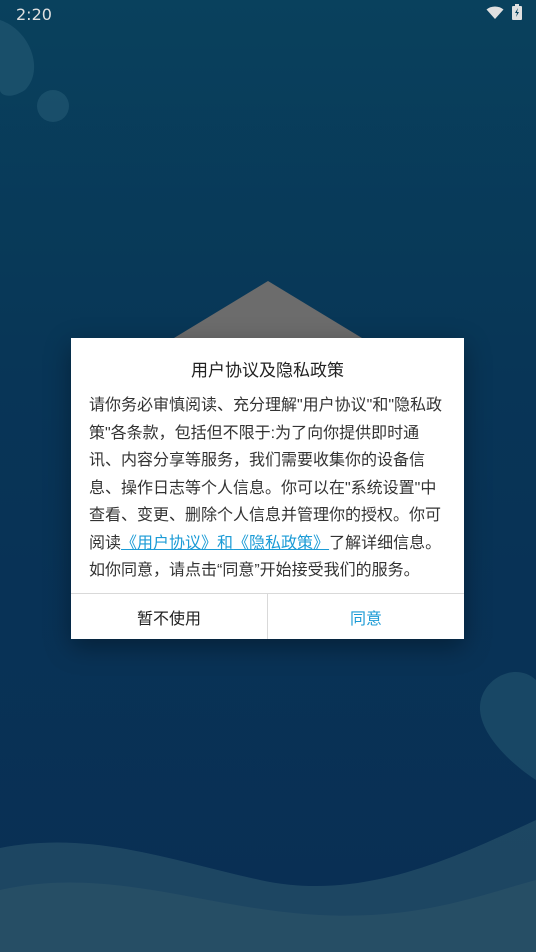 This screenshot has height=952, width=536. Describe the element at coordinates (366, 616) in the screenshot. I see `agree-button: 同意` at that location.